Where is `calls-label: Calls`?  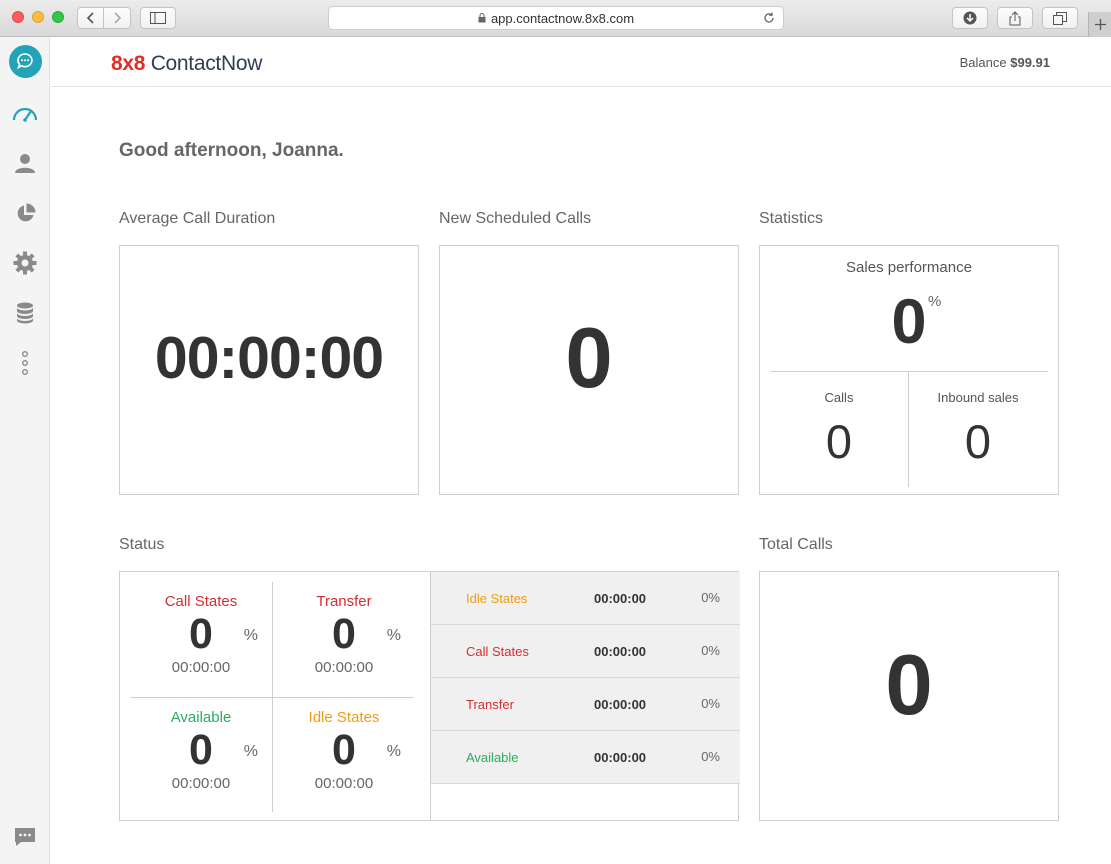
calls-label: Calls is located at coordinates (839, 397).